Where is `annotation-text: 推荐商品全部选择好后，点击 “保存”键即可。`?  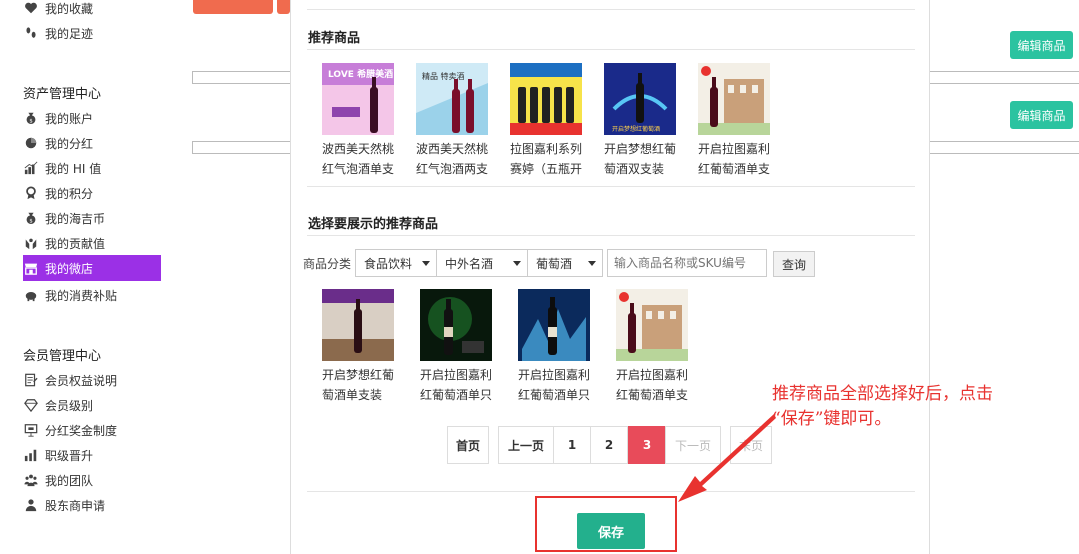 annotation-text: 推荐商品全部选择好后，点击 “保存”键即可。 is located at coordinates (902, 407).